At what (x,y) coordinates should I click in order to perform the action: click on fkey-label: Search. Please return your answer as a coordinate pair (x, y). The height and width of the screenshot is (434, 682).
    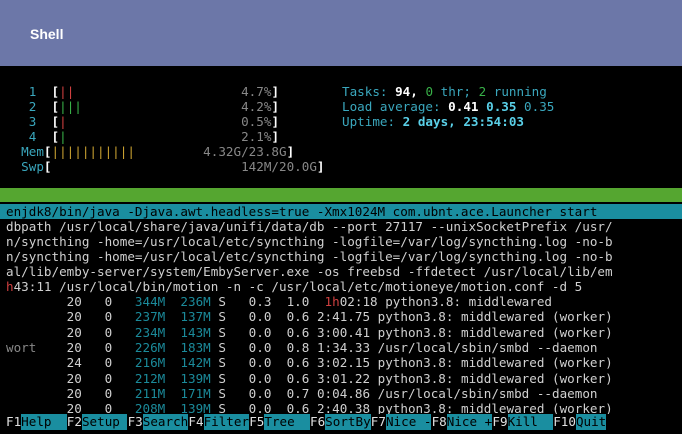
    Looking at the image, I should click on (165, 422).